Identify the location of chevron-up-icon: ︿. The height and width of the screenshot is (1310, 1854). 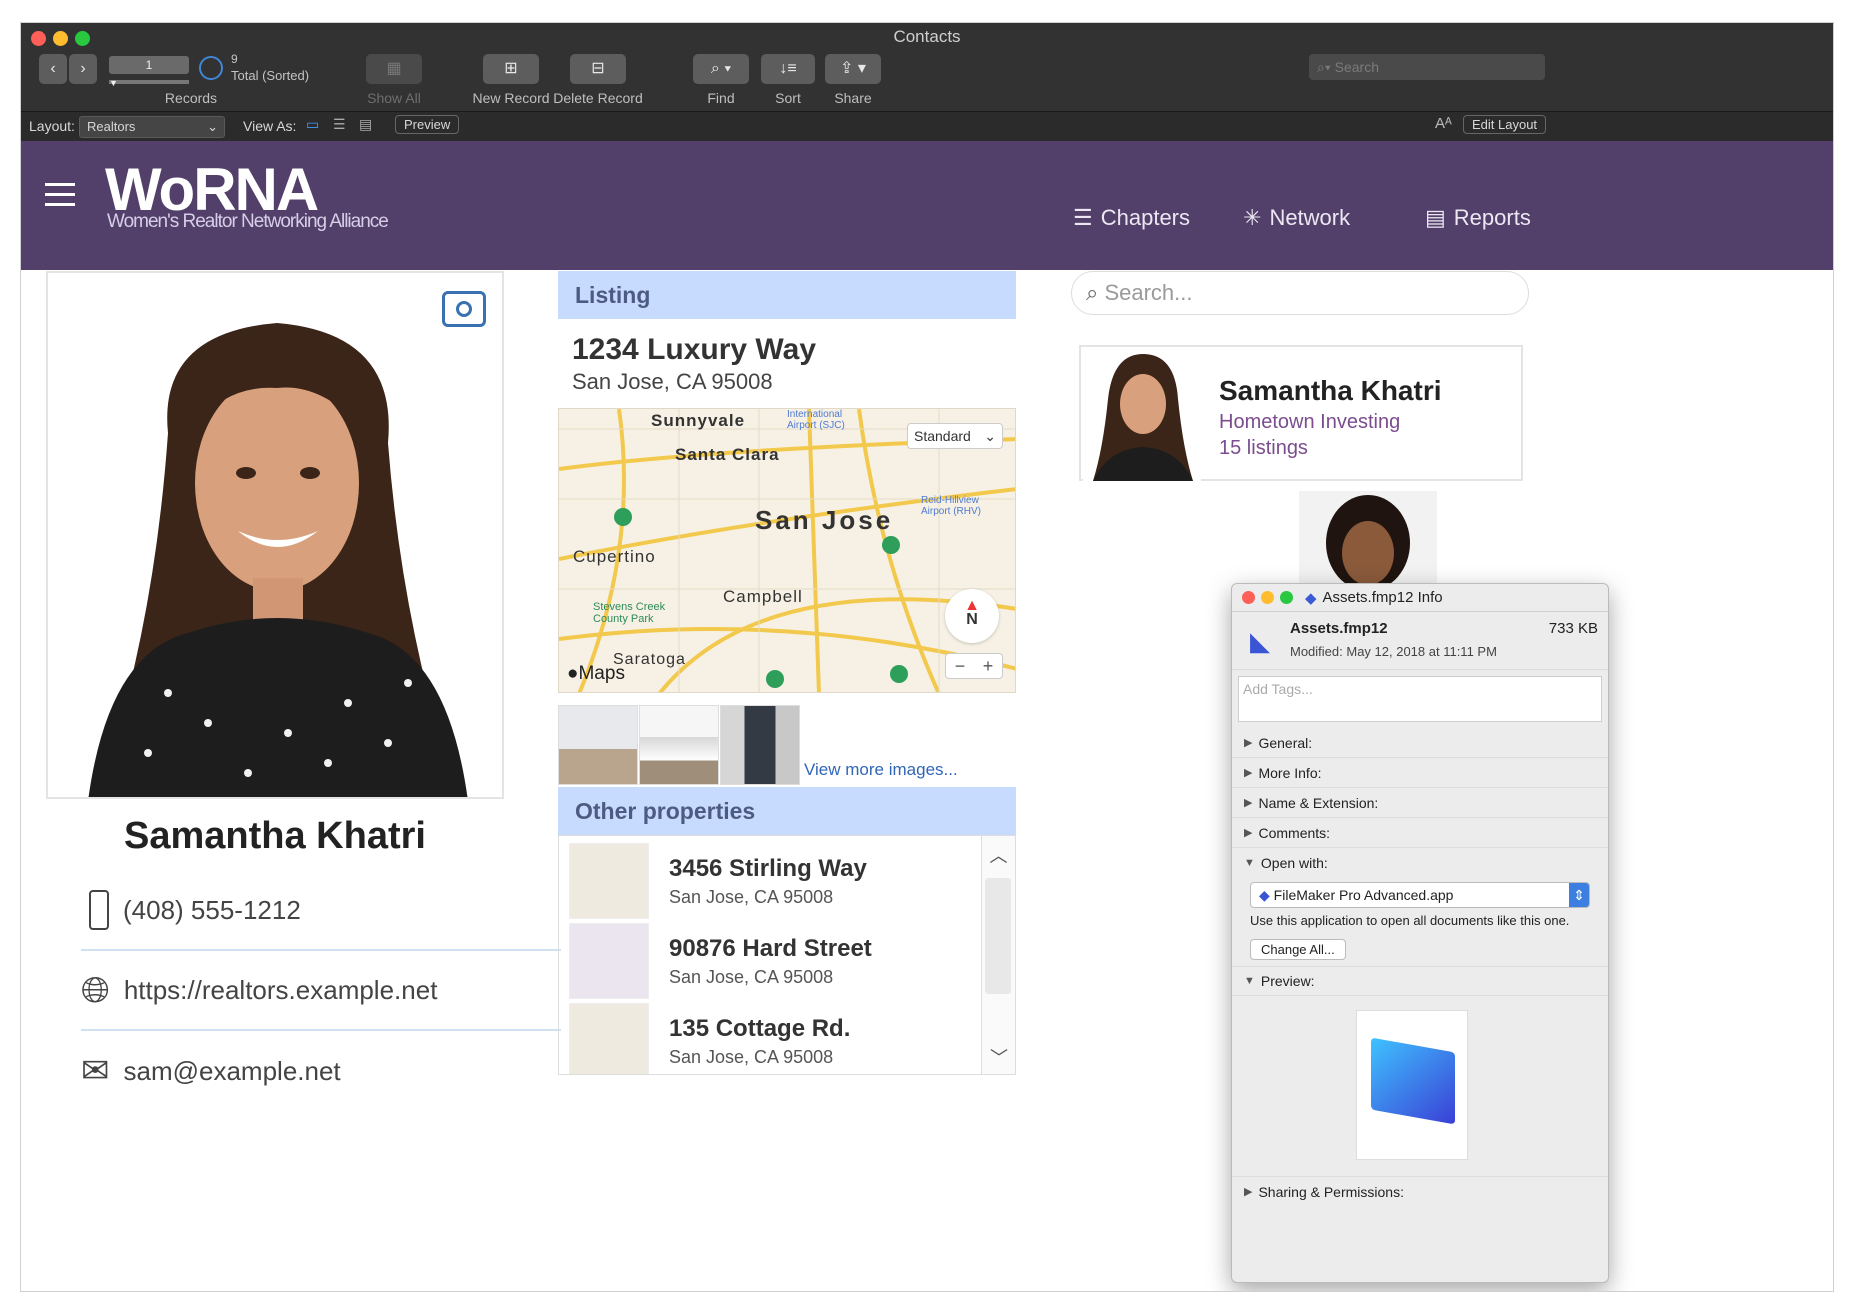
(998, 855).